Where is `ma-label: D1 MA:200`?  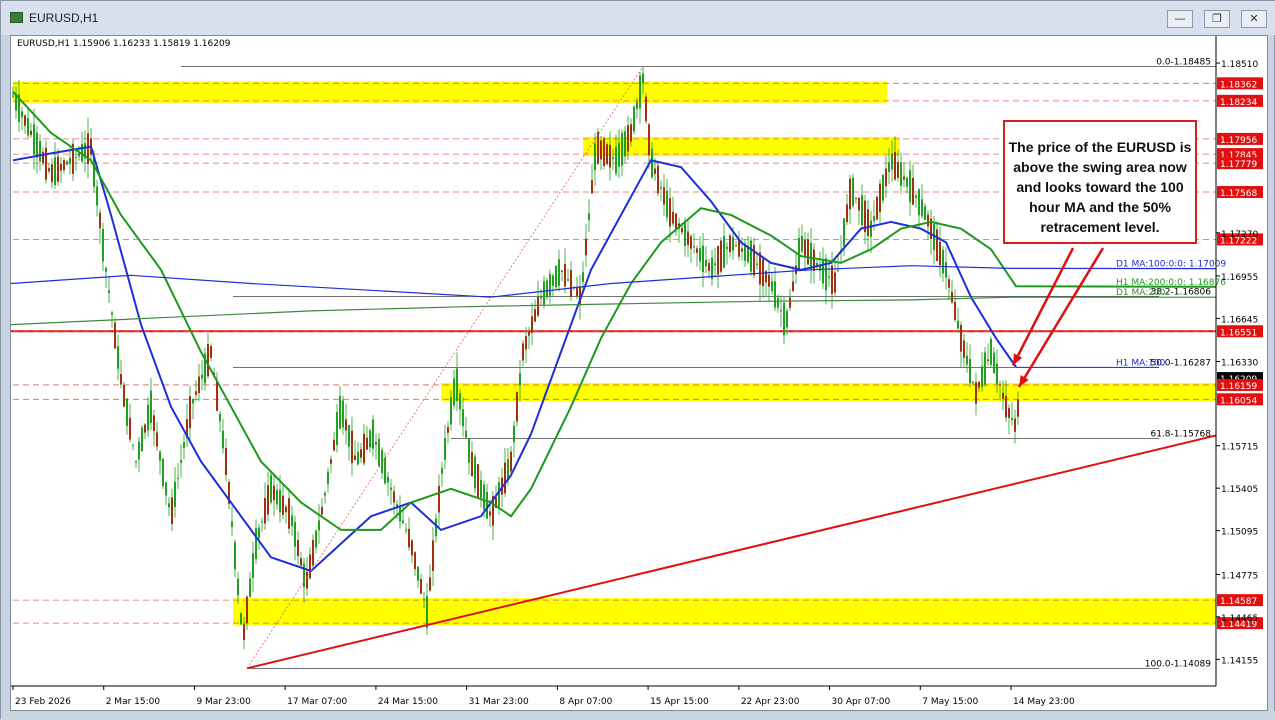 ma-label: D1 MA:200 is located at coordinates (1141, 293).